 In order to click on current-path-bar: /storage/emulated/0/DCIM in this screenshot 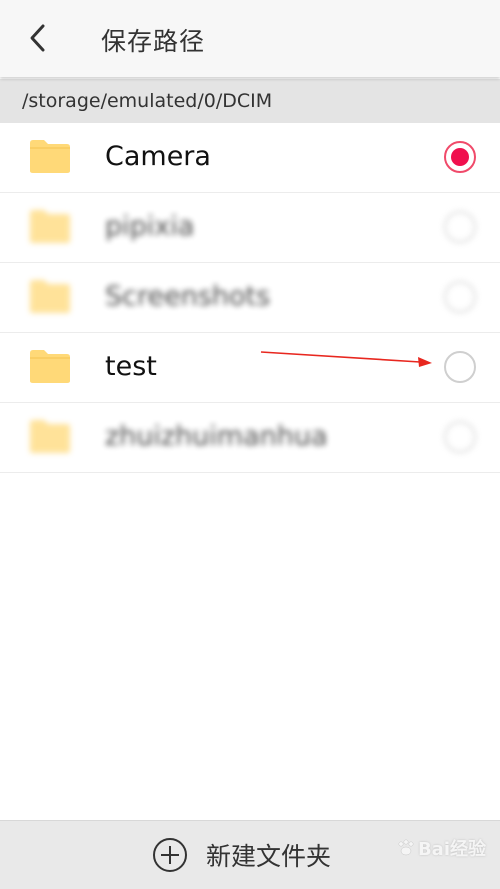, I will do `click(250, 101)`.